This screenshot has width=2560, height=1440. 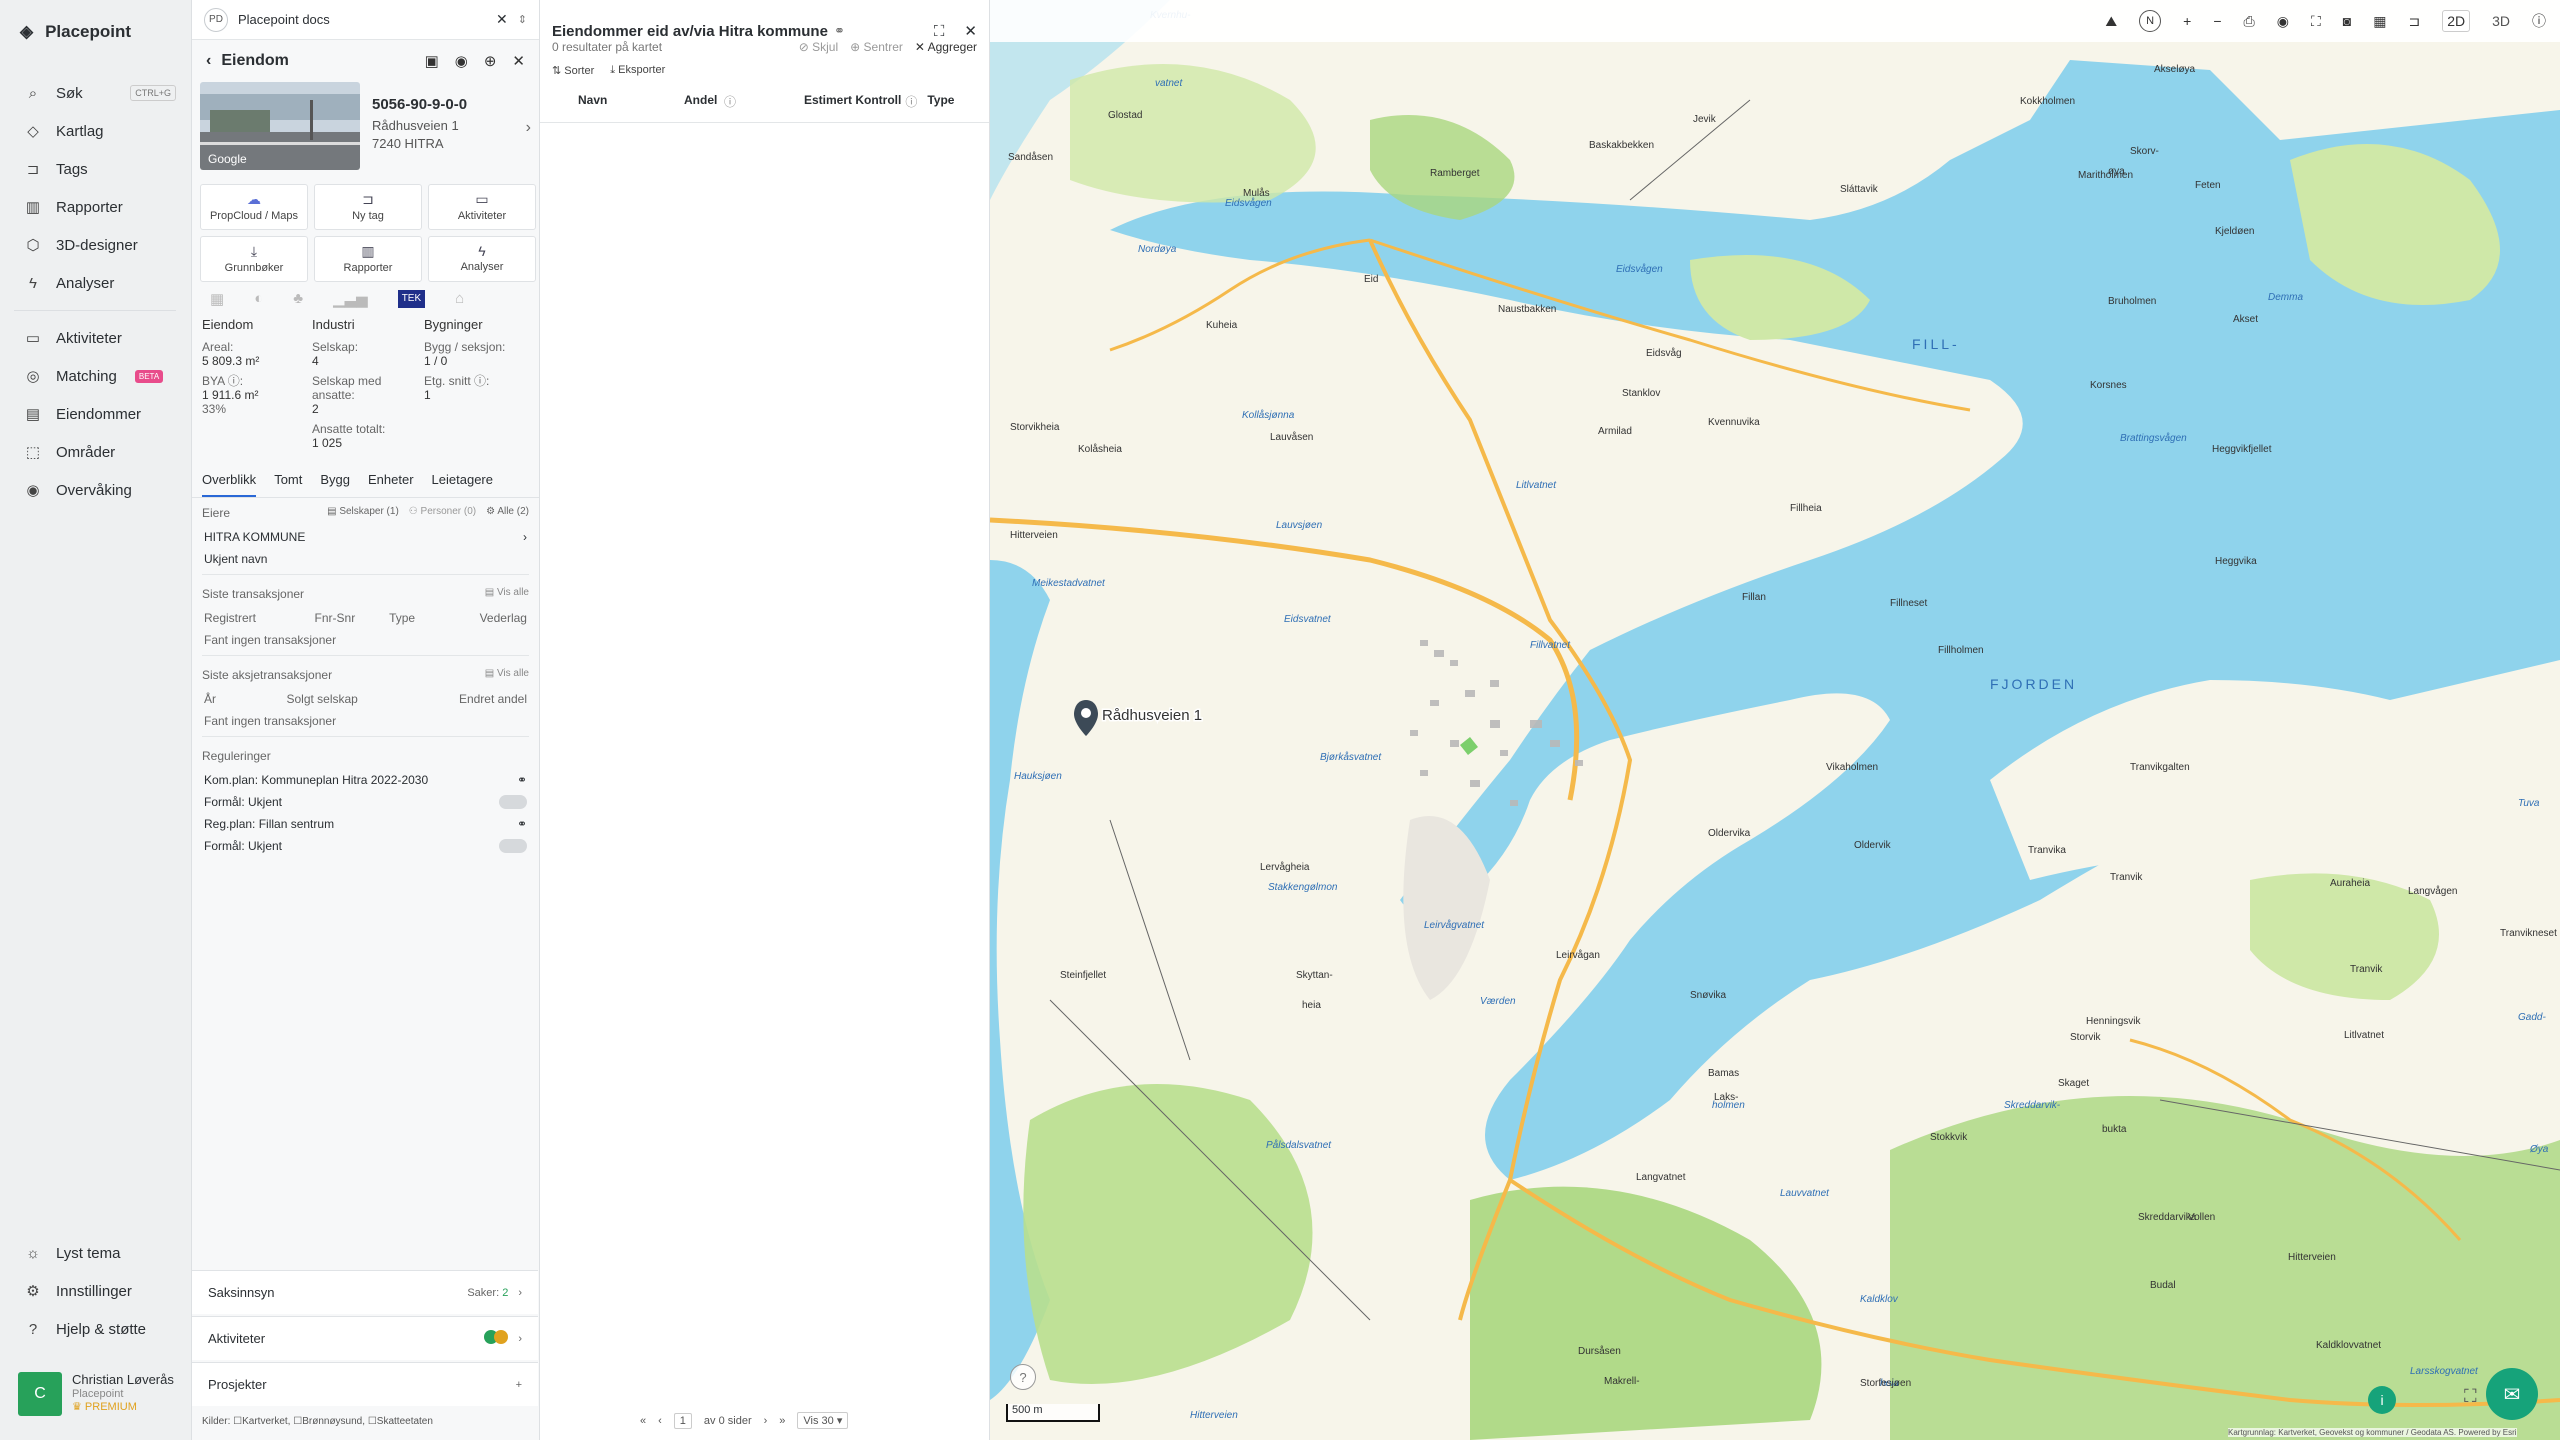 I want to click on nav-item-overvaking: ◉ Overvåking, so click(x=95, y=490).